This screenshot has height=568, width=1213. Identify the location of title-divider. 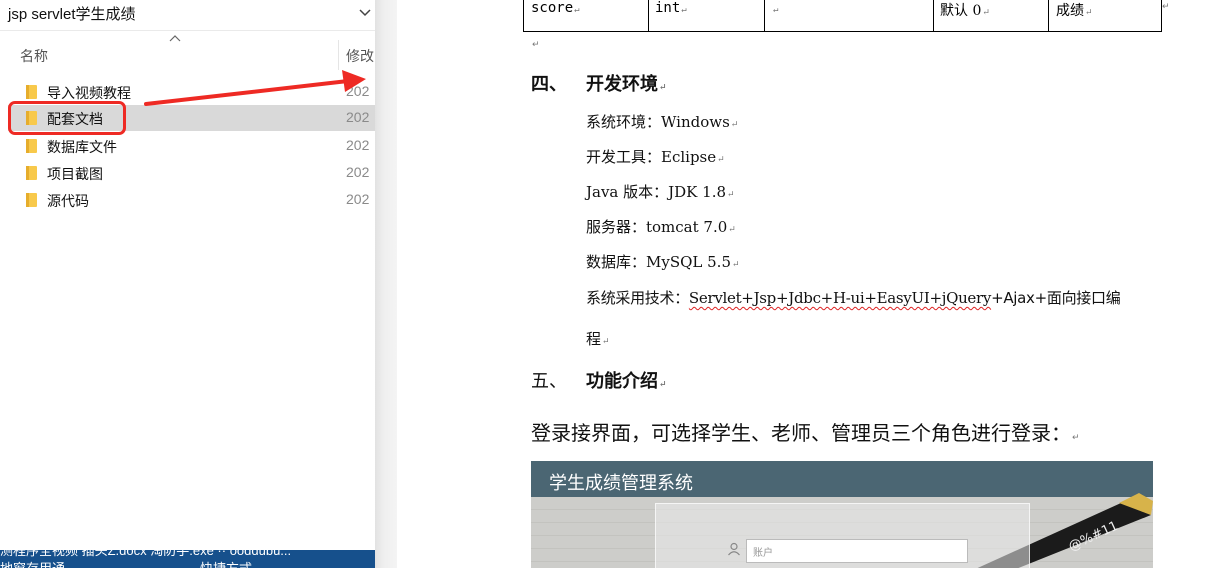
(187, 30).